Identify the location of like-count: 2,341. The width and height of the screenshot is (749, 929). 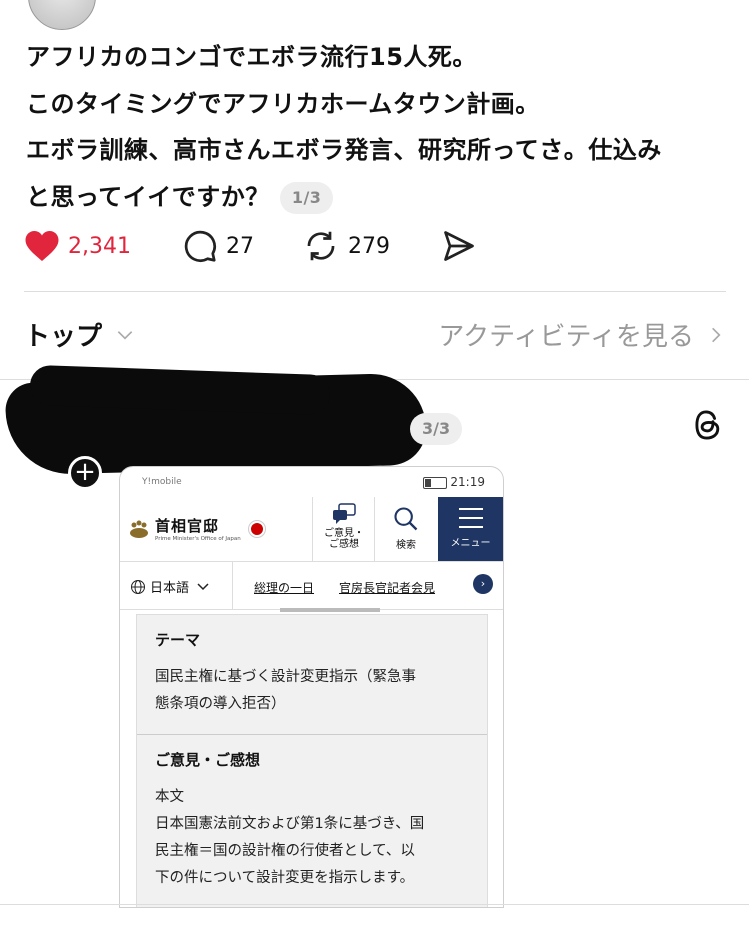
(99, 246).